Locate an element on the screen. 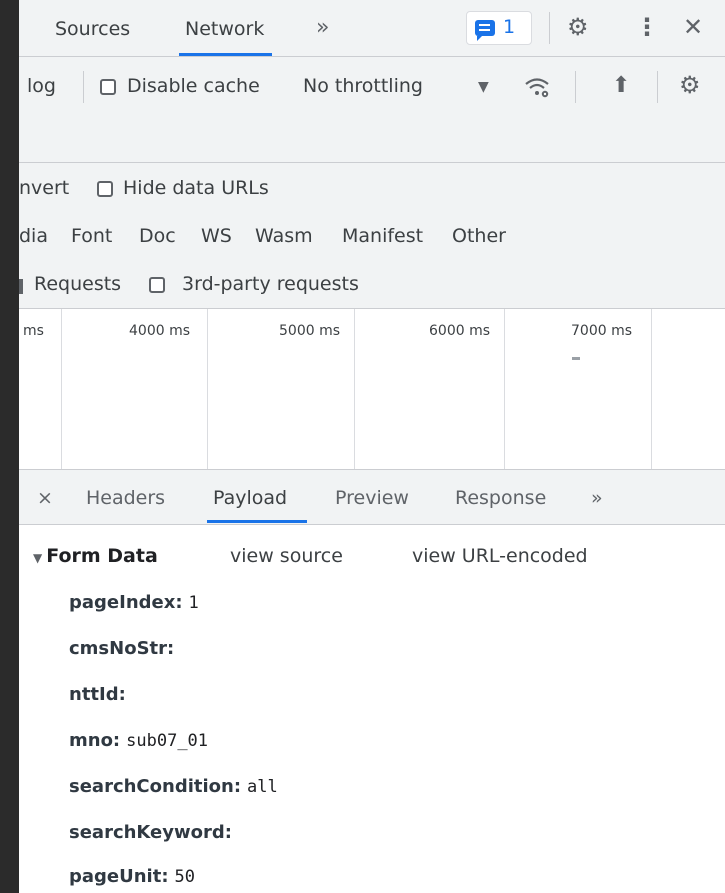 Image resolution: width=725 pixels, height=893 pixels. window-edge is located at coordinates (9, 446).